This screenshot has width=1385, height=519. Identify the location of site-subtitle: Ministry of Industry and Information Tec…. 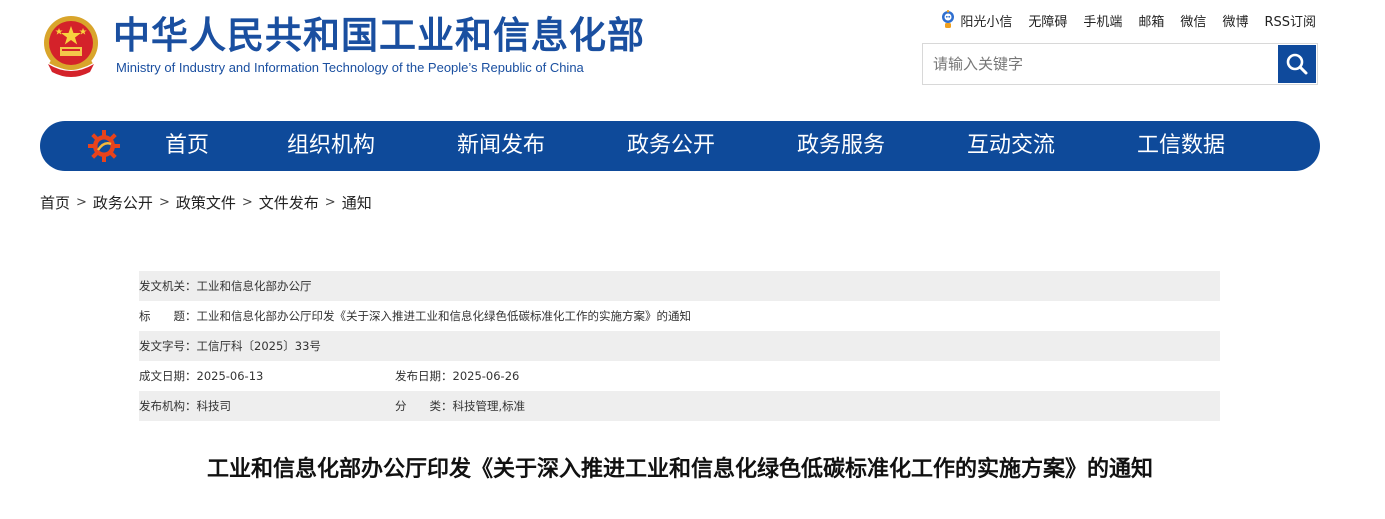
(350, 67).